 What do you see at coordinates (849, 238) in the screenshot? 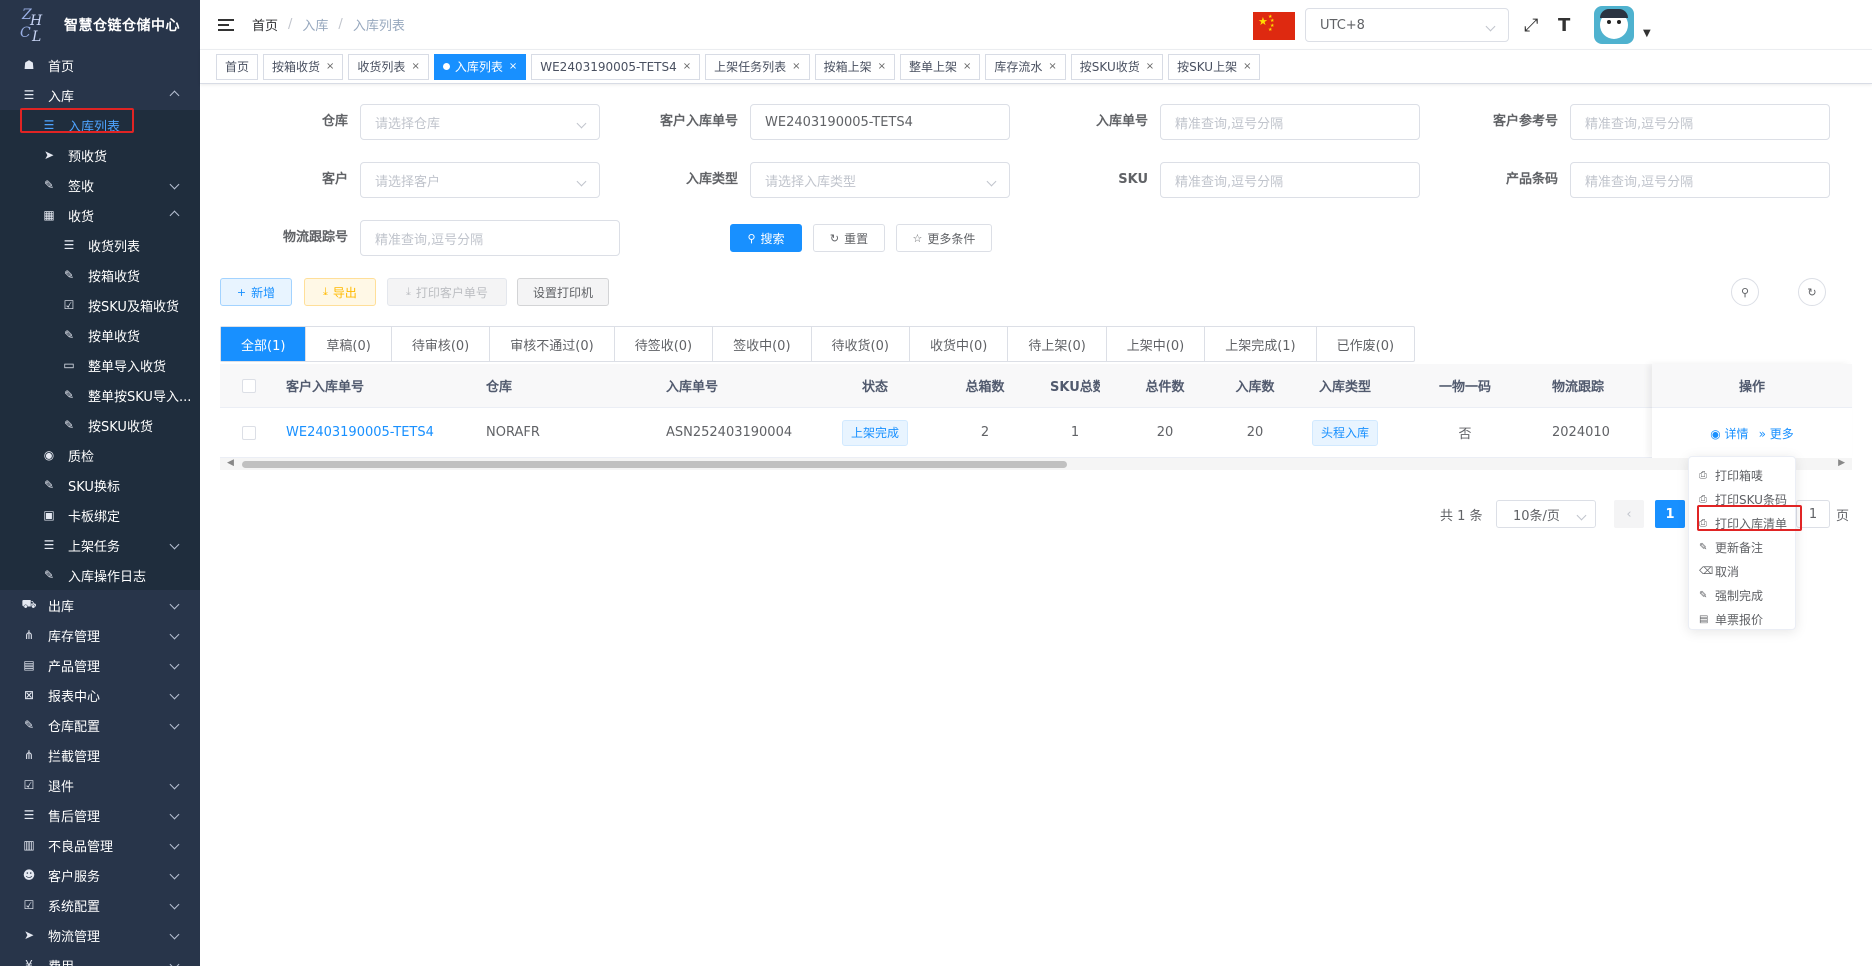
I see `reset-button: ↻ 重置` at bounding box center [849, 238].